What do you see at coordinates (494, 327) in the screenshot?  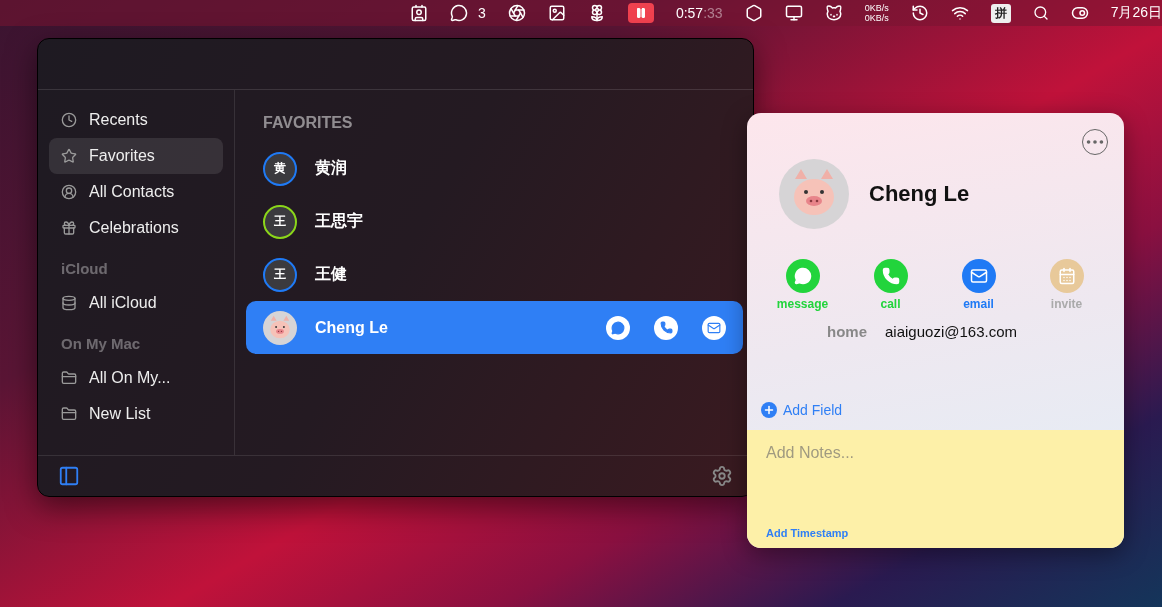 I see `contact-row: Cheng Le` at bounding box center [494, 327].